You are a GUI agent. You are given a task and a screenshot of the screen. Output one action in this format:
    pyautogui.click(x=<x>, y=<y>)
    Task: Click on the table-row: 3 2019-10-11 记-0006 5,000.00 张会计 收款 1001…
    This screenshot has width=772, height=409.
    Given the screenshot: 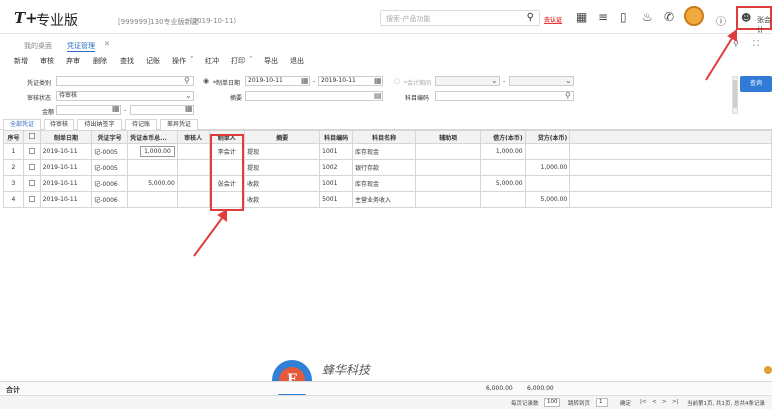 What is the action you would take?
    pyautogui.click(x=387, y=183)
    